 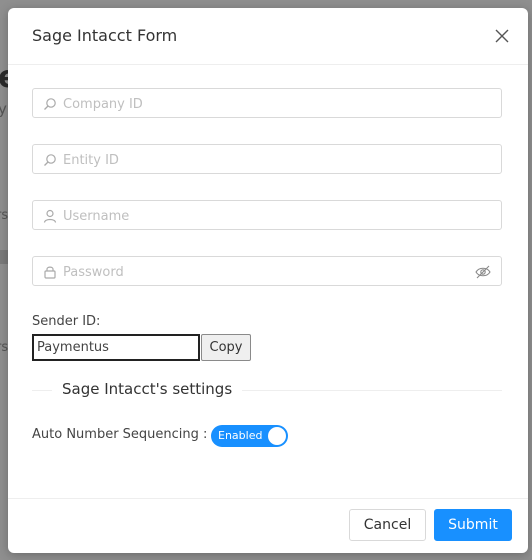 I want to click on toggle-state-text: Enabled, so click(x=240, y=435).